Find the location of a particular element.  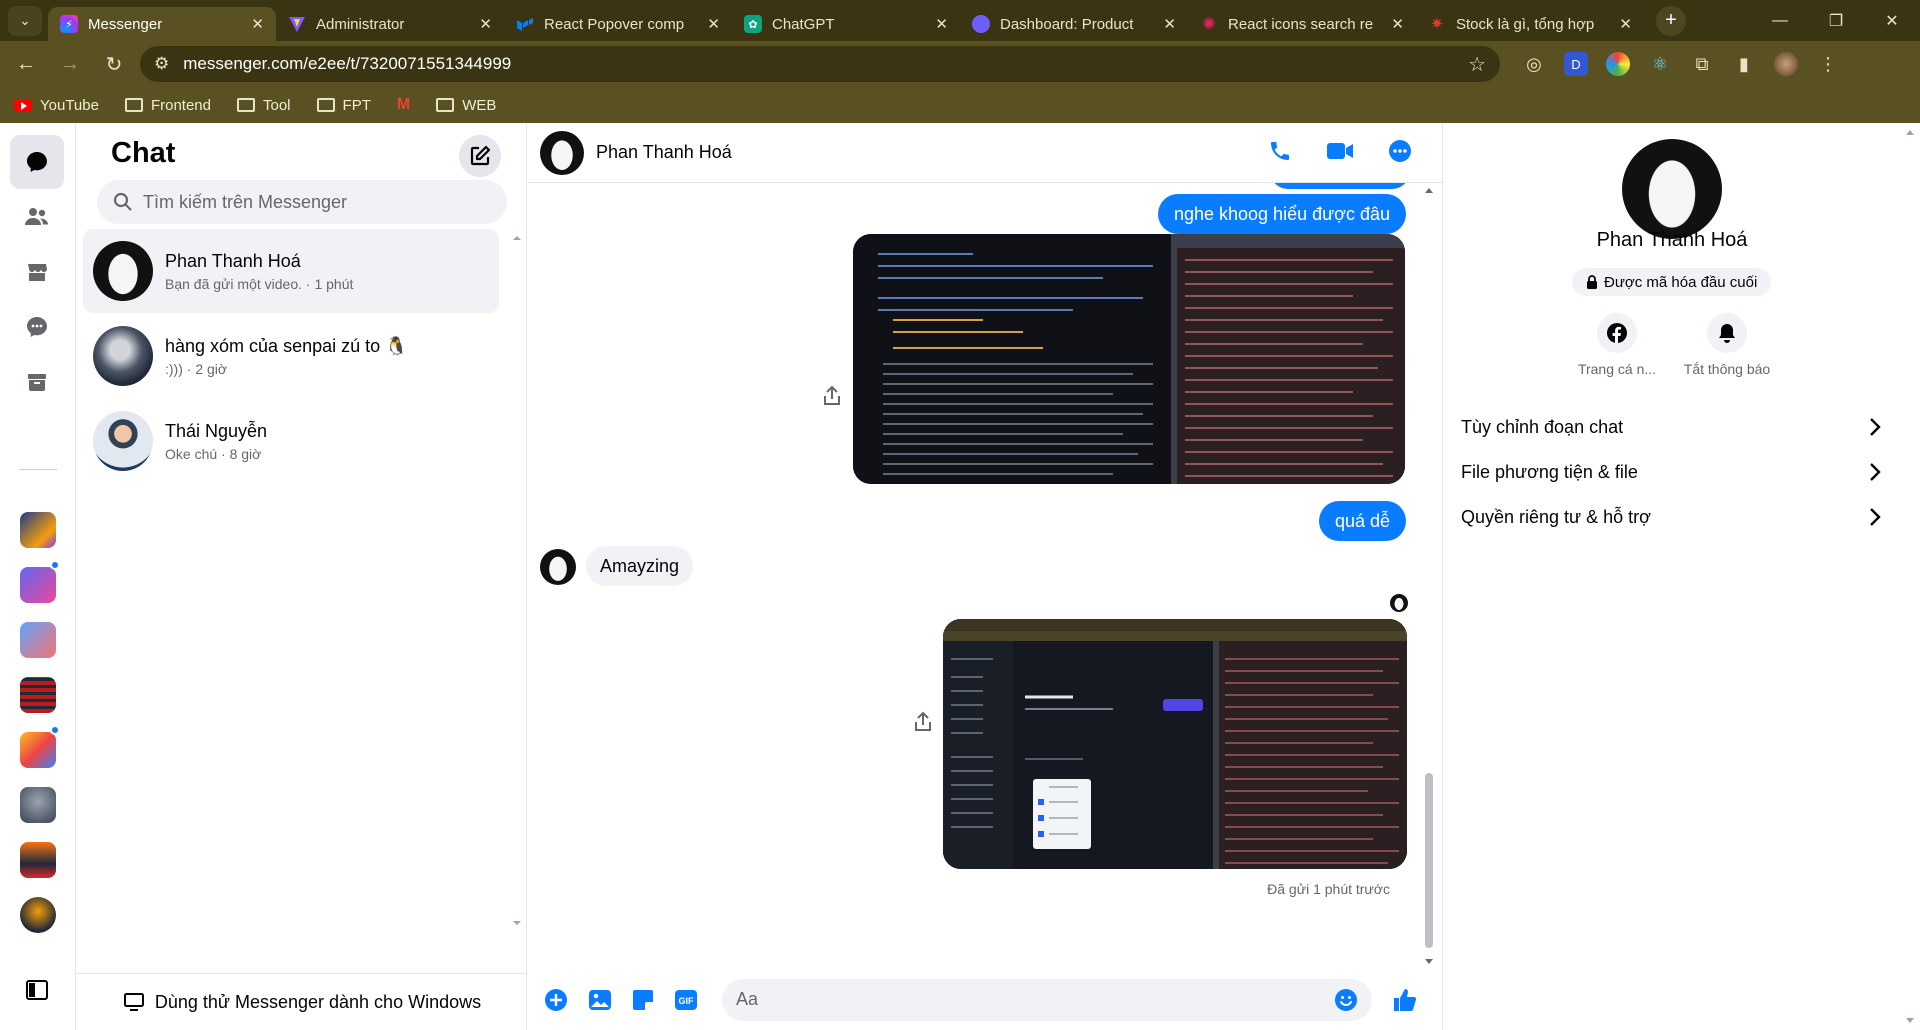

rail-sidebar-toggle-button is located at coordinates (37, 990).